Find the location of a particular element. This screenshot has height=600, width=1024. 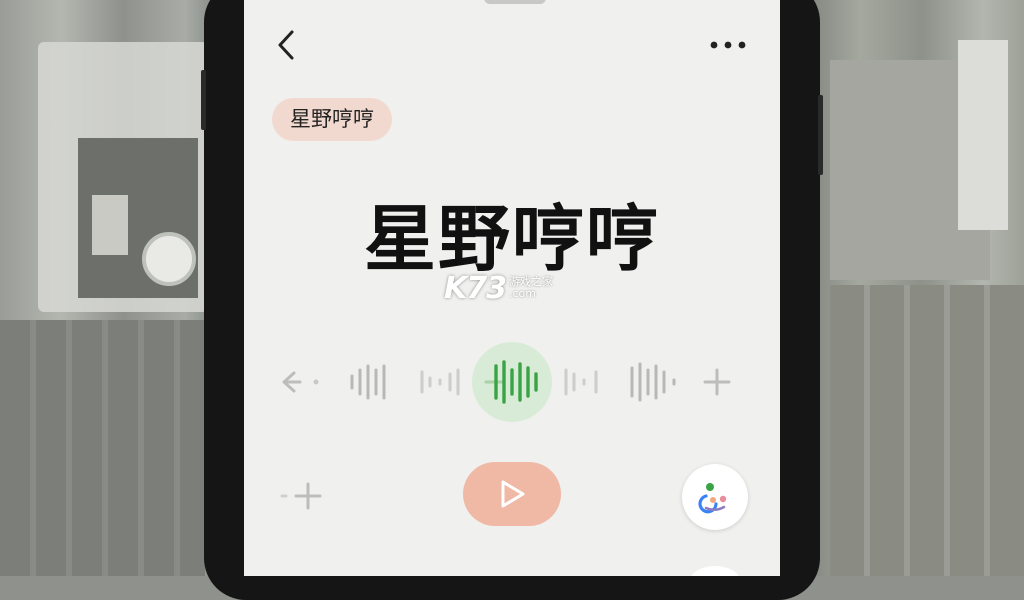

secondary-fab is located at coordinates (715, 571).